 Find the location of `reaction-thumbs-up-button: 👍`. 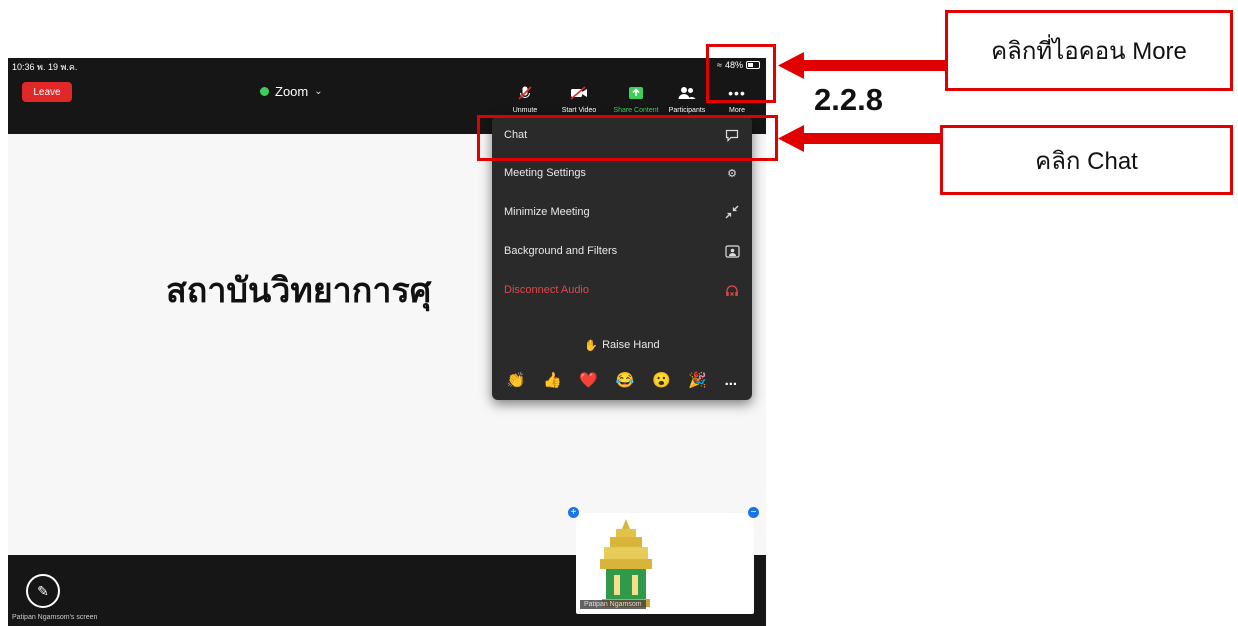

reaction-thumbs-up-button: 👍 is located at coordinates (552, 380).